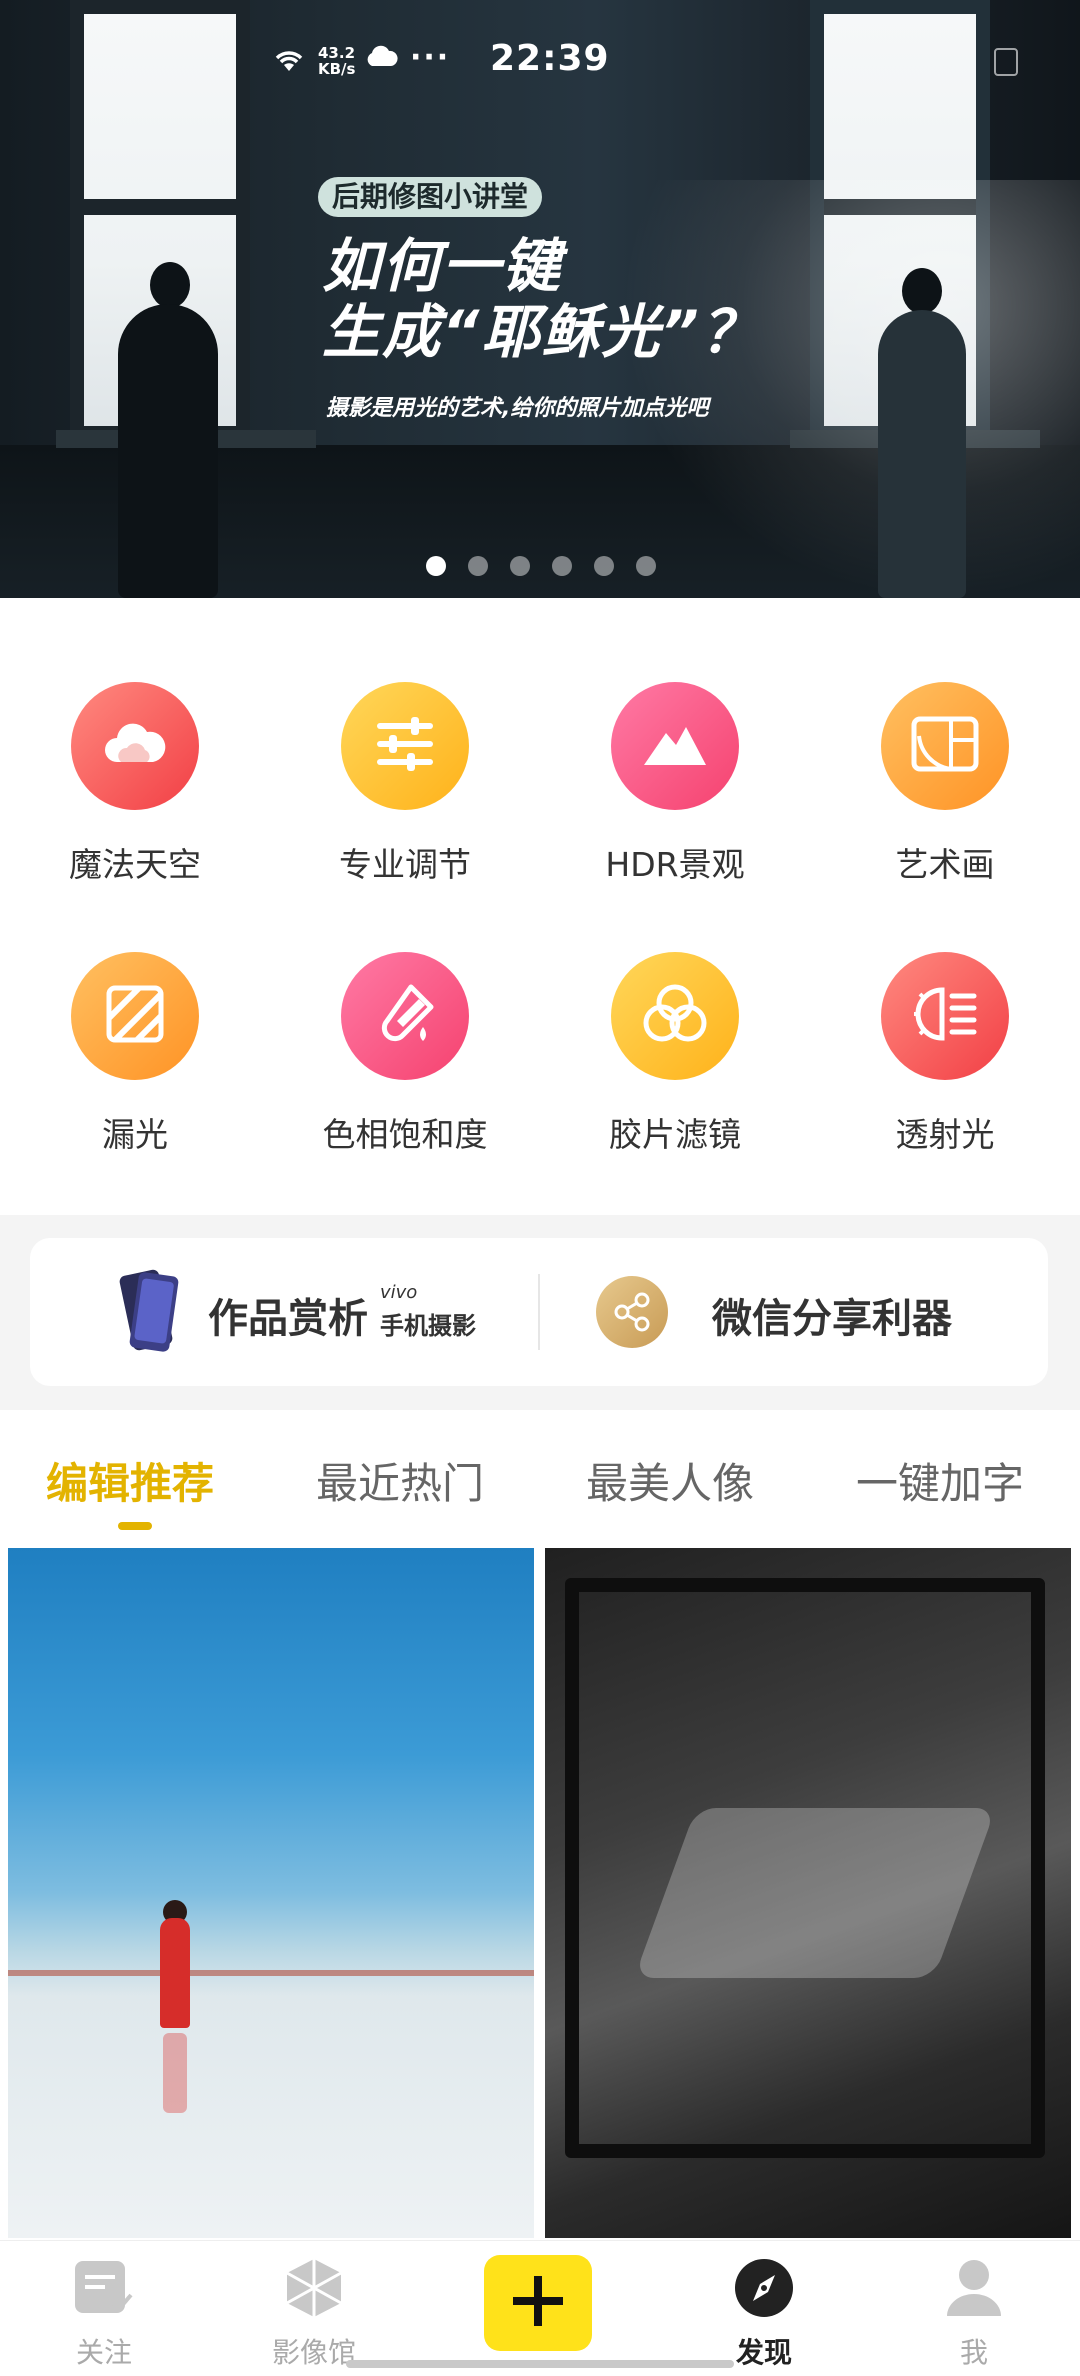 The height and width of the screenshot is (2376, 1080). I want to click on banner-subtitle: 摄影是用光的艺术,给你的照片加点光吧, so click(517, 408).